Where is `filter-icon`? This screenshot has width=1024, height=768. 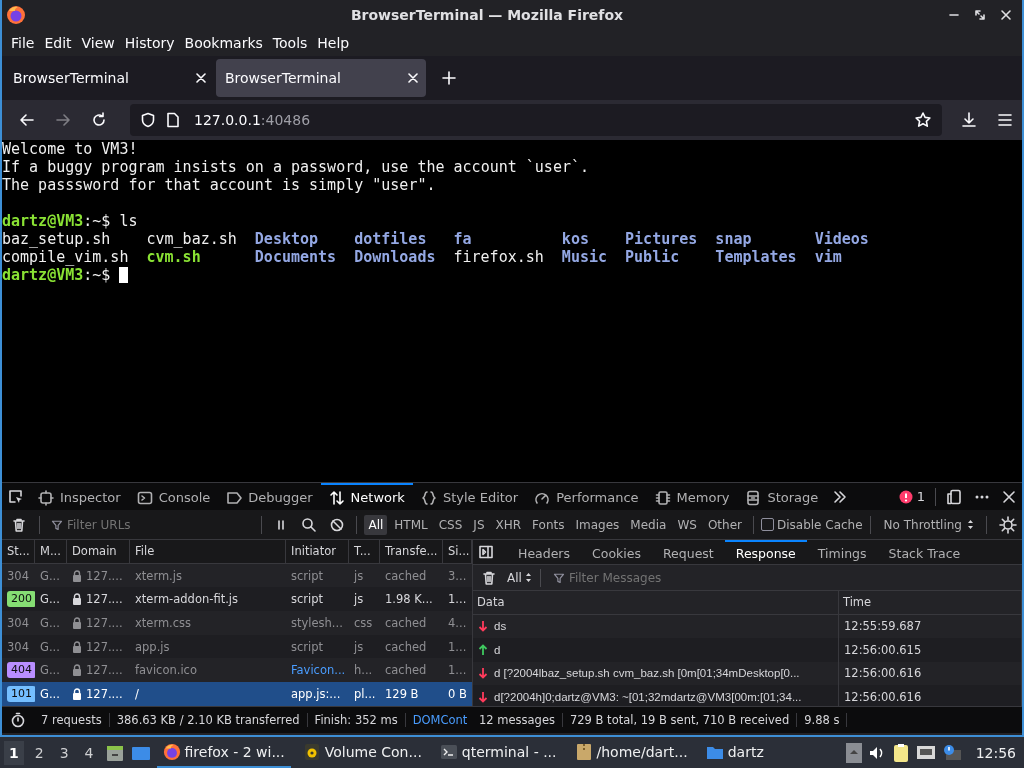 filter-icon is located at coordinates (57, 524).